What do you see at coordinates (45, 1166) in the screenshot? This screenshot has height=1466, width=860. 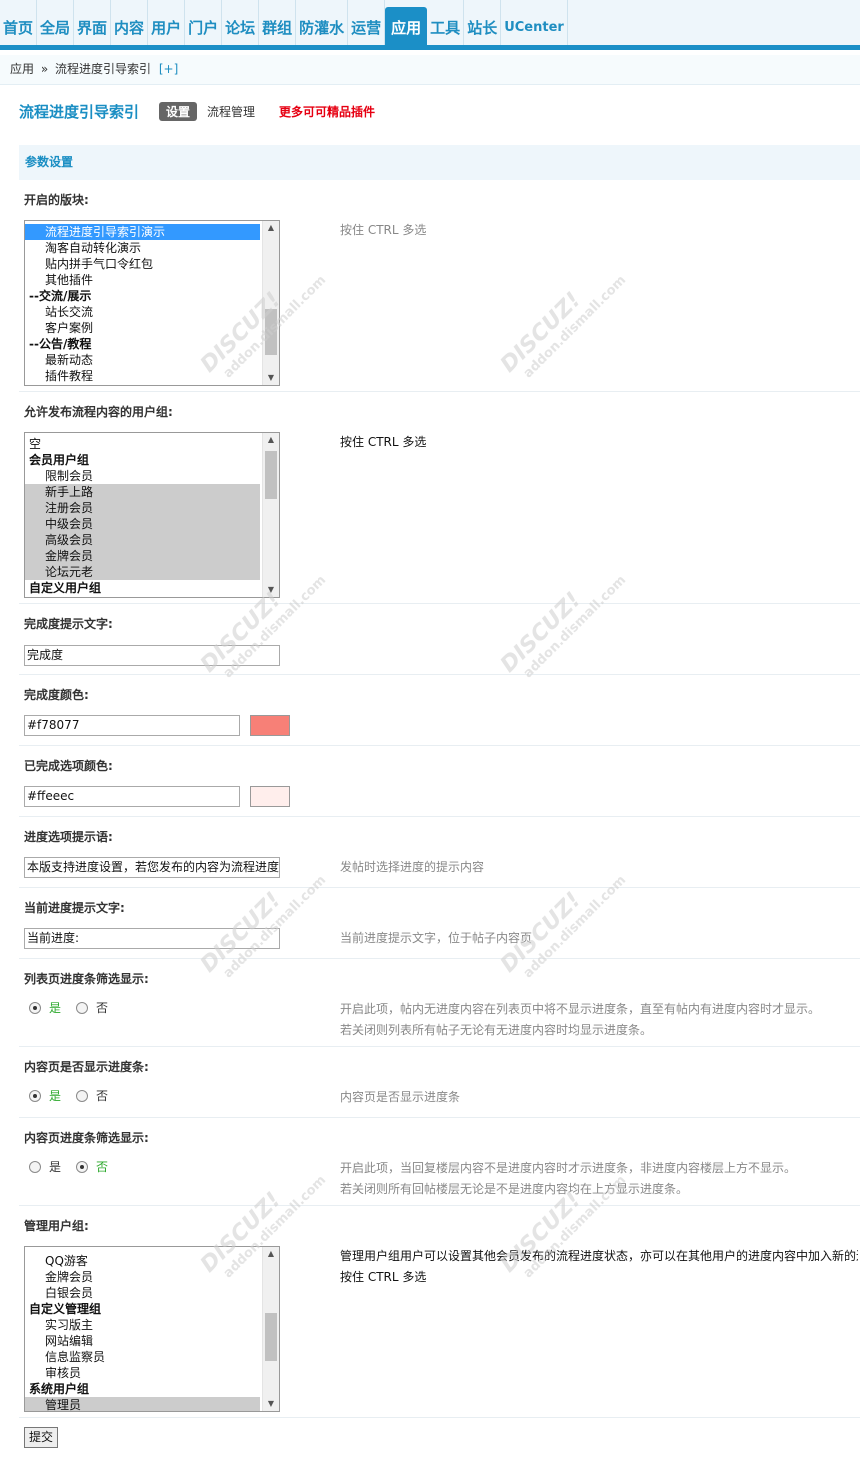 I see `content-filter-yes-radio: 是` at bounding box center [45, 1166].